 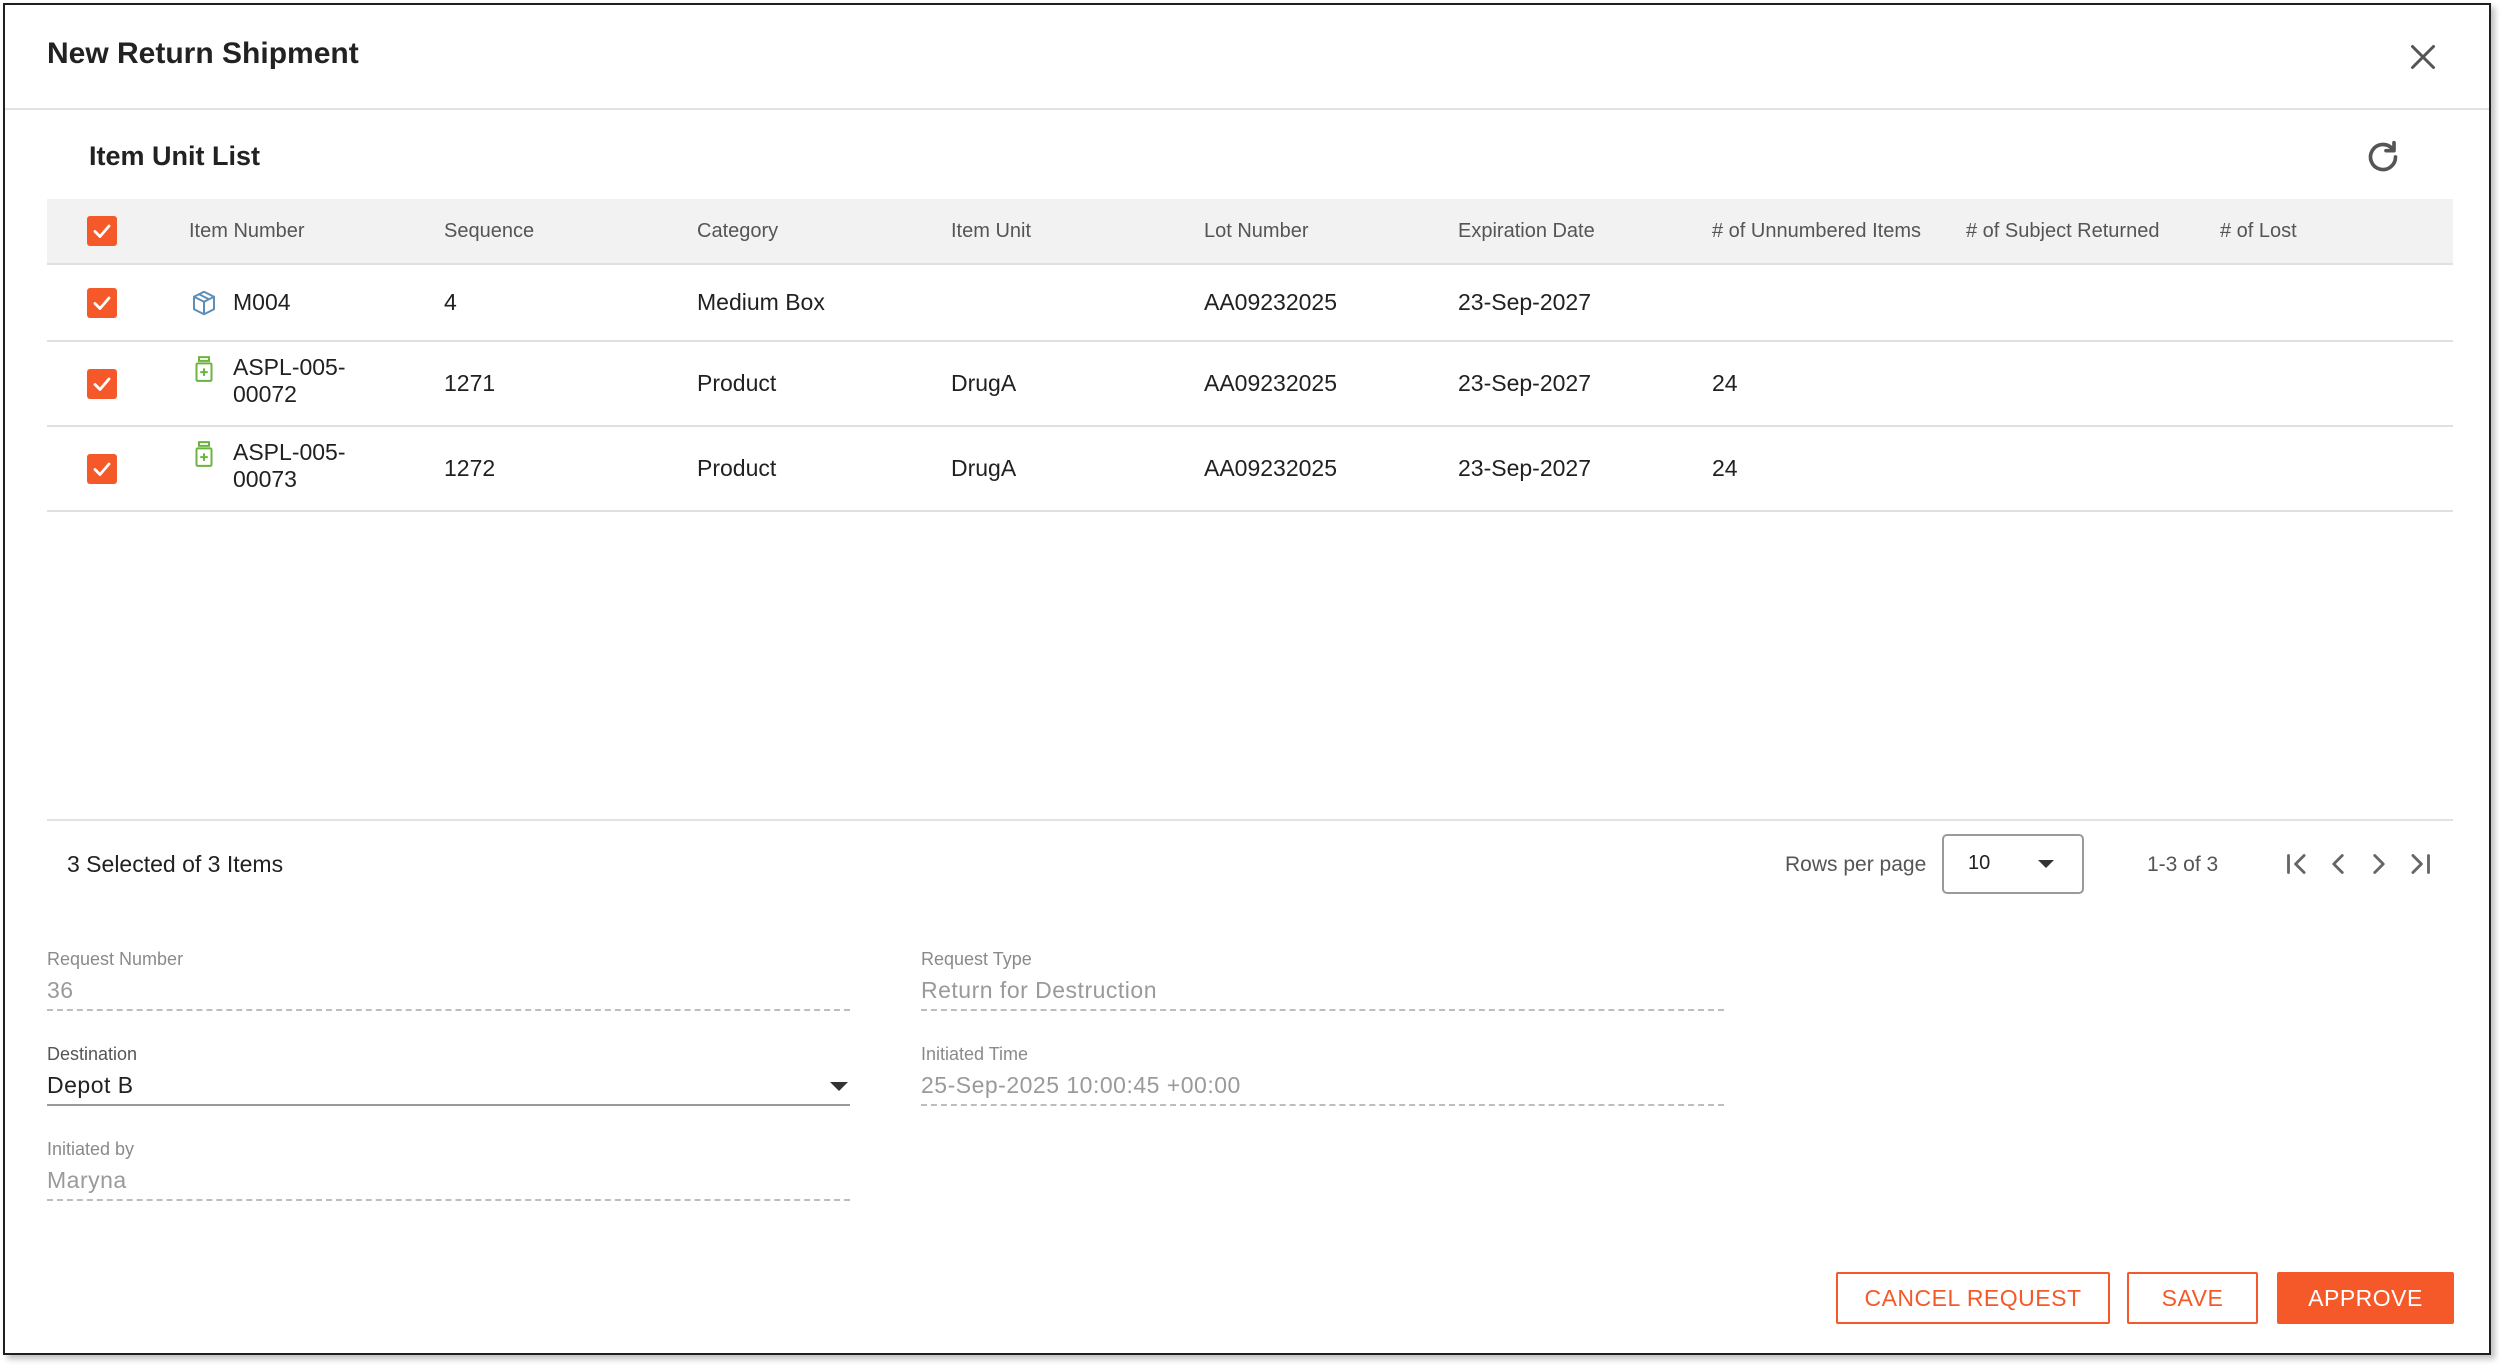 What do you see at coordinates (470, 468) in the screenshot?
I see `cell-sequence: 1272` at bounding box center [470, 468].